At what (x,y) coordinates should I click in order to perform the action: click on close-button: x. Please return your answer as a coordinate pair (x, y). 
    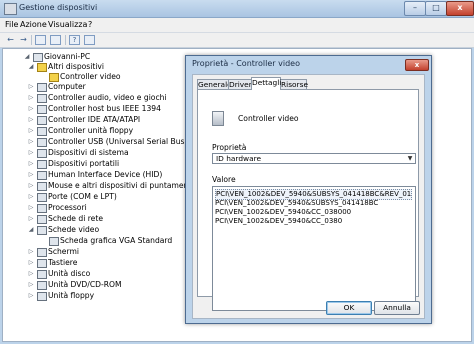
    Looking at the image, I should click on (460, 8).